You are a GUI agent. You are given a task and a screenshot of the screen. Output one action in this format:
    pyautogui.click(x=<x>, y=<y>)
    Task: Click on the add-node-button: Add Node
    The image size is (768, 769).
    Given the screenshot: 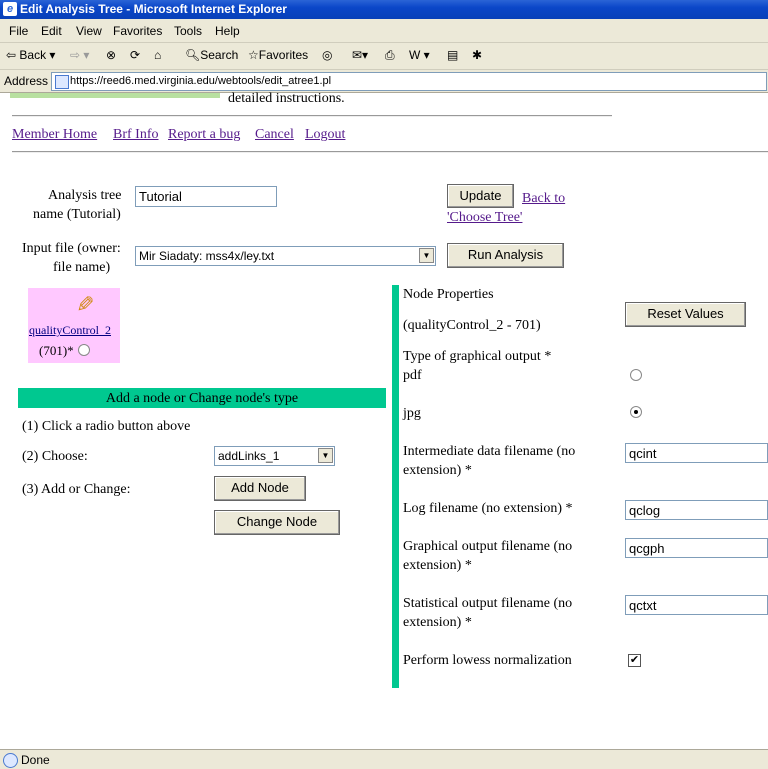 What is the action you would take?
    pyautogui.click(x=260, y=488)
    